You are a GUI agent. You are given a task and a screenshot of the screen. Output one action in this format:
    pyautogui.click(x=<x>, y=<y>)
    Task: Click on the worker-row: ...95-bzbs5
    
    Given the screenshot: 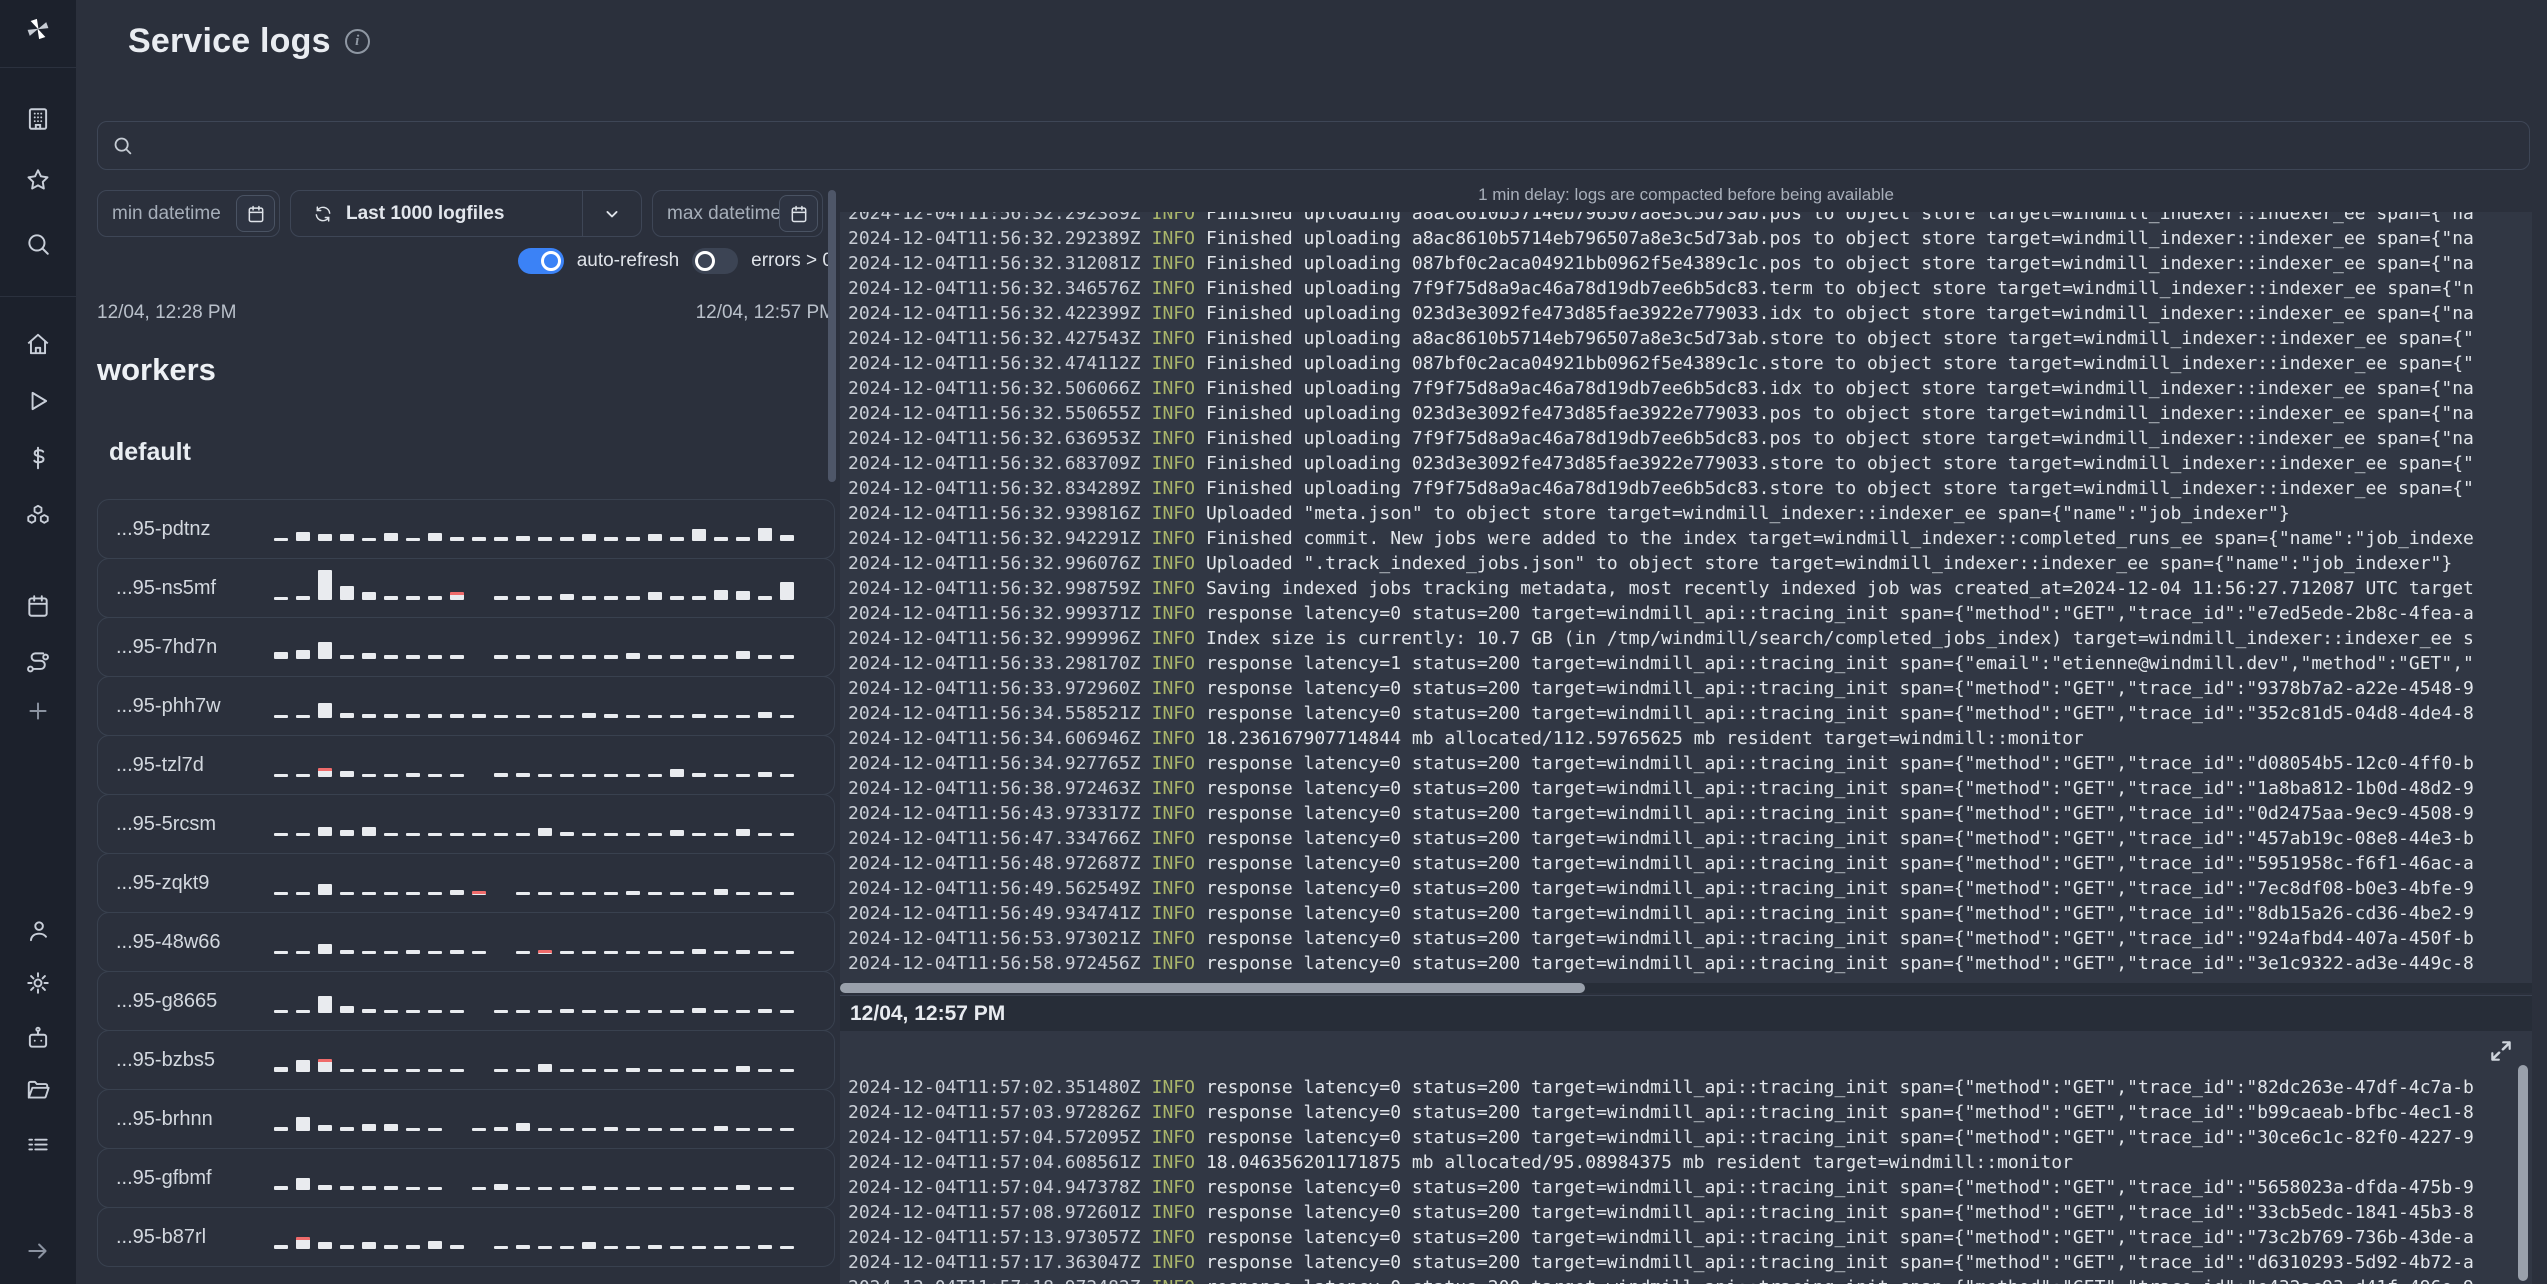 What is the action you would take?
    pyautogui.click(x=466, y=1060)
    